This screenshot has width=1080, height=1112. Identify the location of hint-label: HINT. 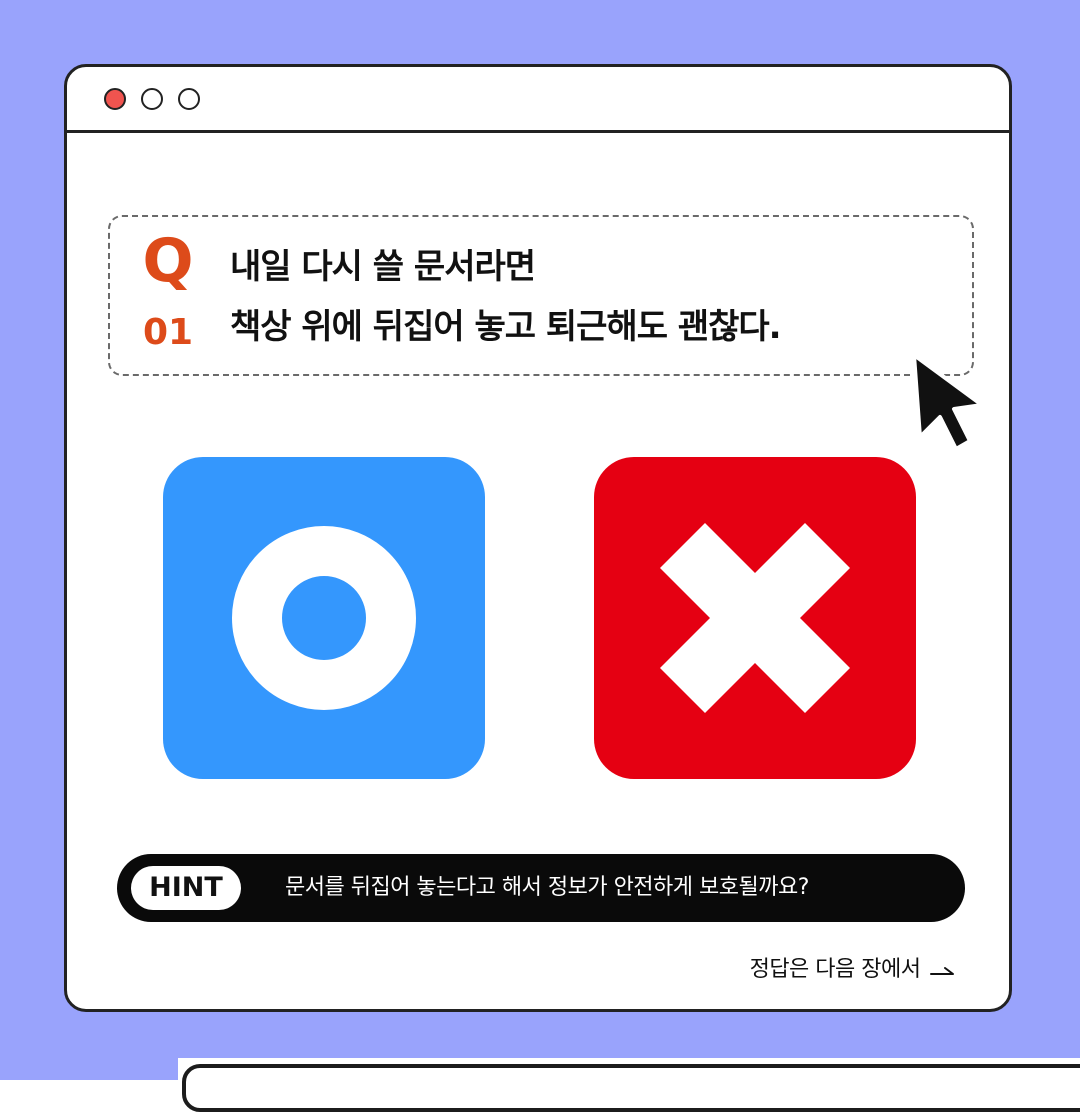
(186, 888).